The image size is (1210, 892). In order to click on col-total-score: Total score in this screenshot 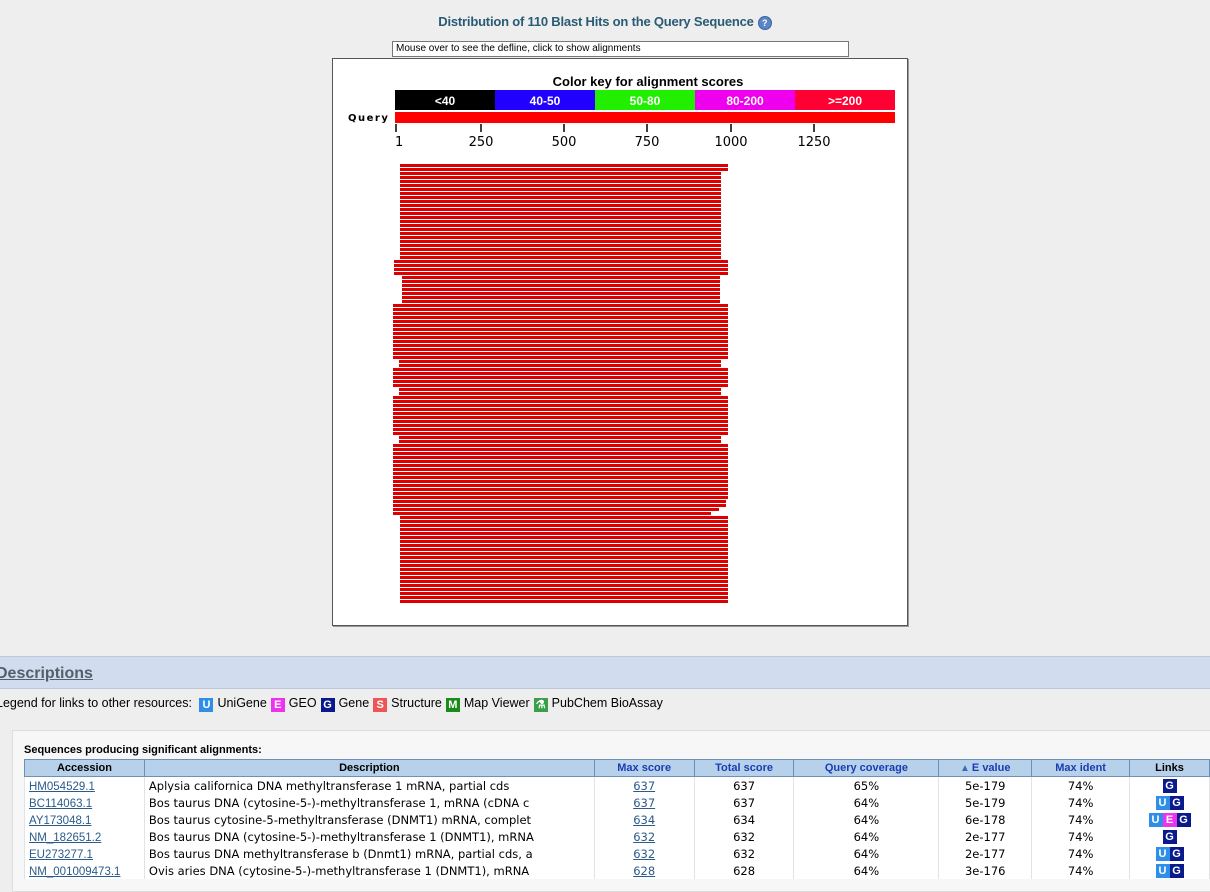, I will do `click(744, 768)`.